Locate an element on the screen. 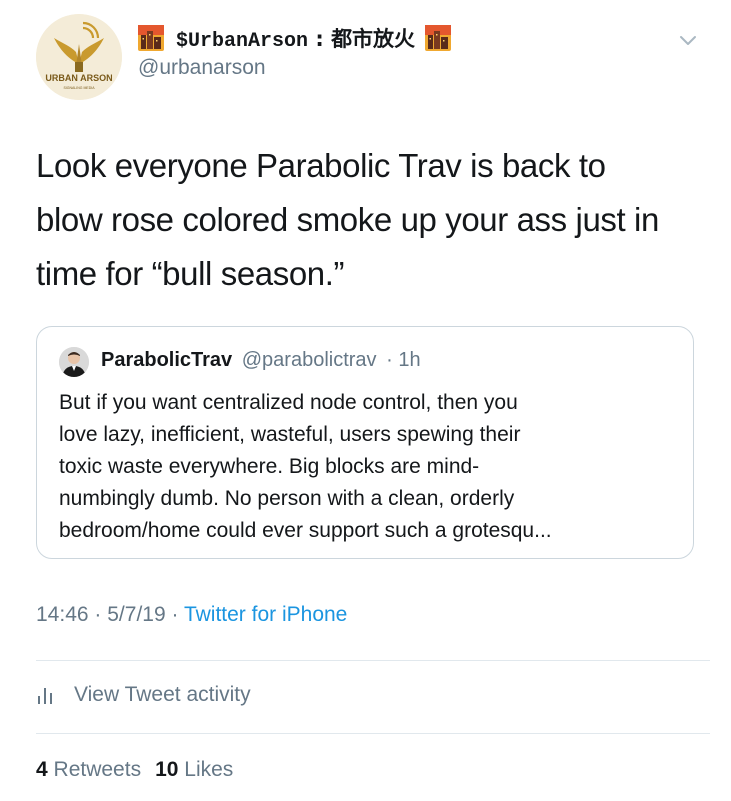 The width and height of the screenshot is (731, 801). quoted-author-avatar is located at coordinates (74, 362).